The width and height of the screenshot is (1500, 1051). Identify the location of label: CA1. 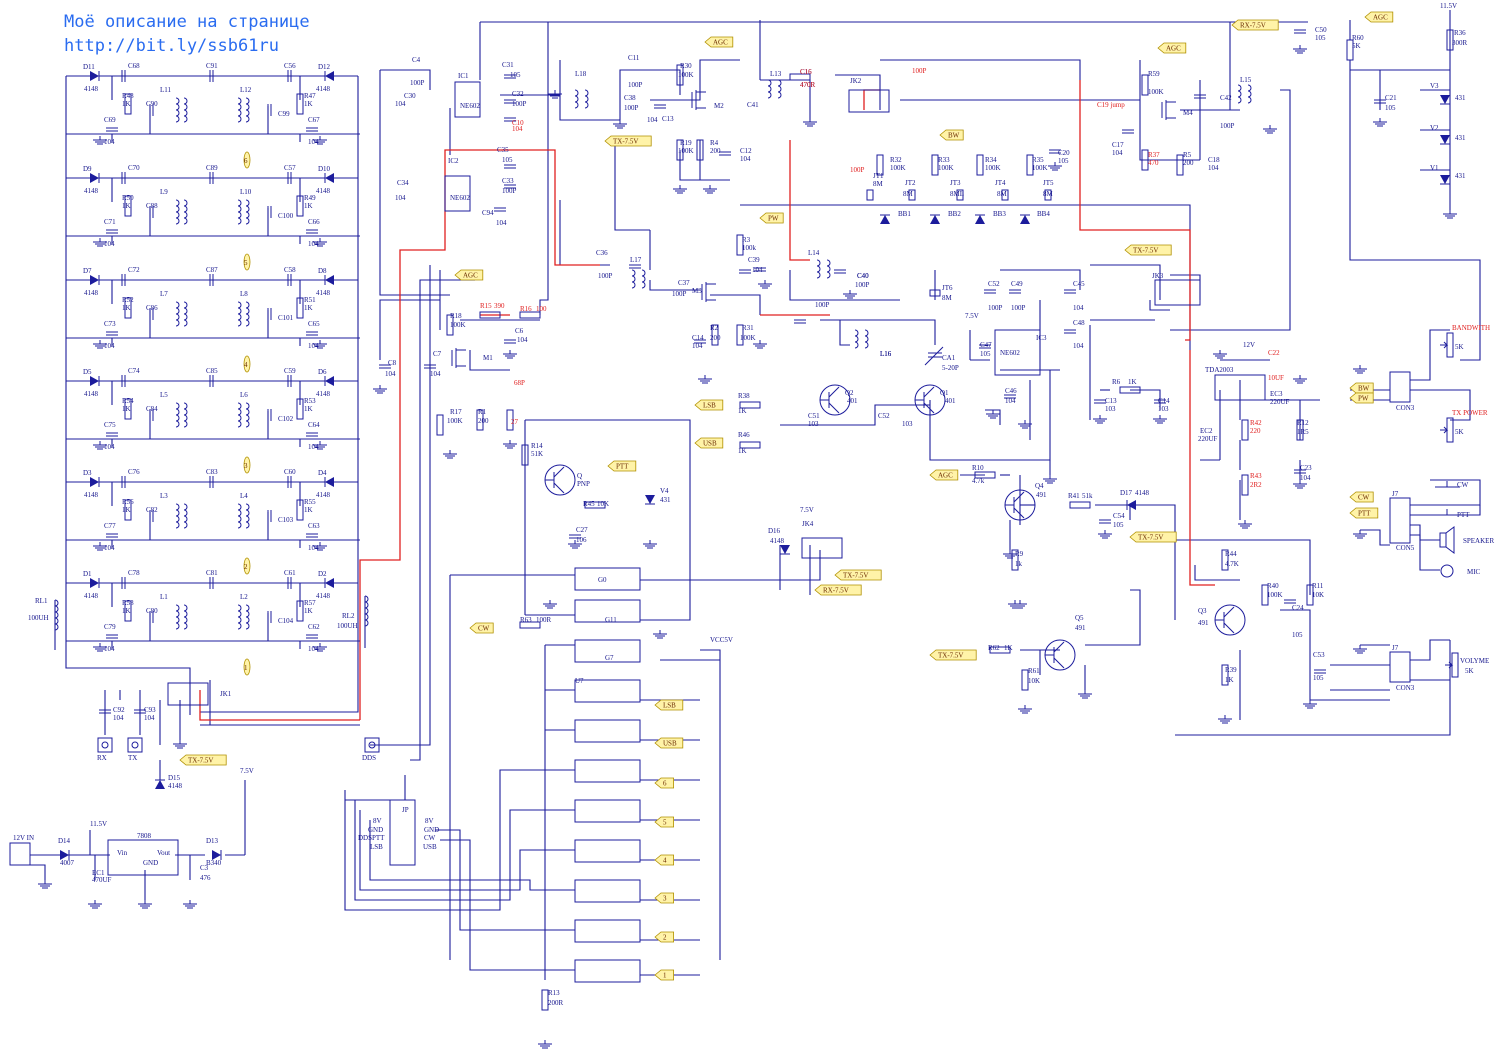
(949, 358).